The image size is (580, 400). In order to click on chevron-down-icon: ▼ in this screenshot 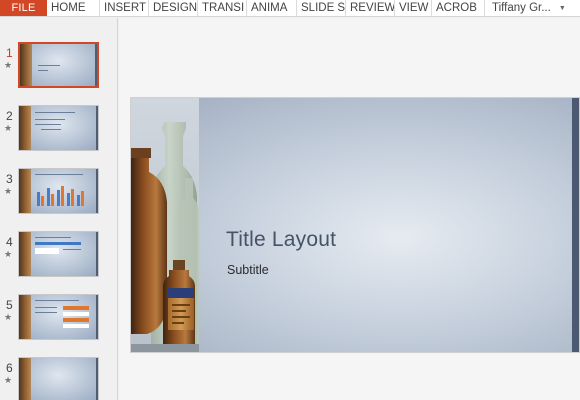, I will do `click(562, 8)`.